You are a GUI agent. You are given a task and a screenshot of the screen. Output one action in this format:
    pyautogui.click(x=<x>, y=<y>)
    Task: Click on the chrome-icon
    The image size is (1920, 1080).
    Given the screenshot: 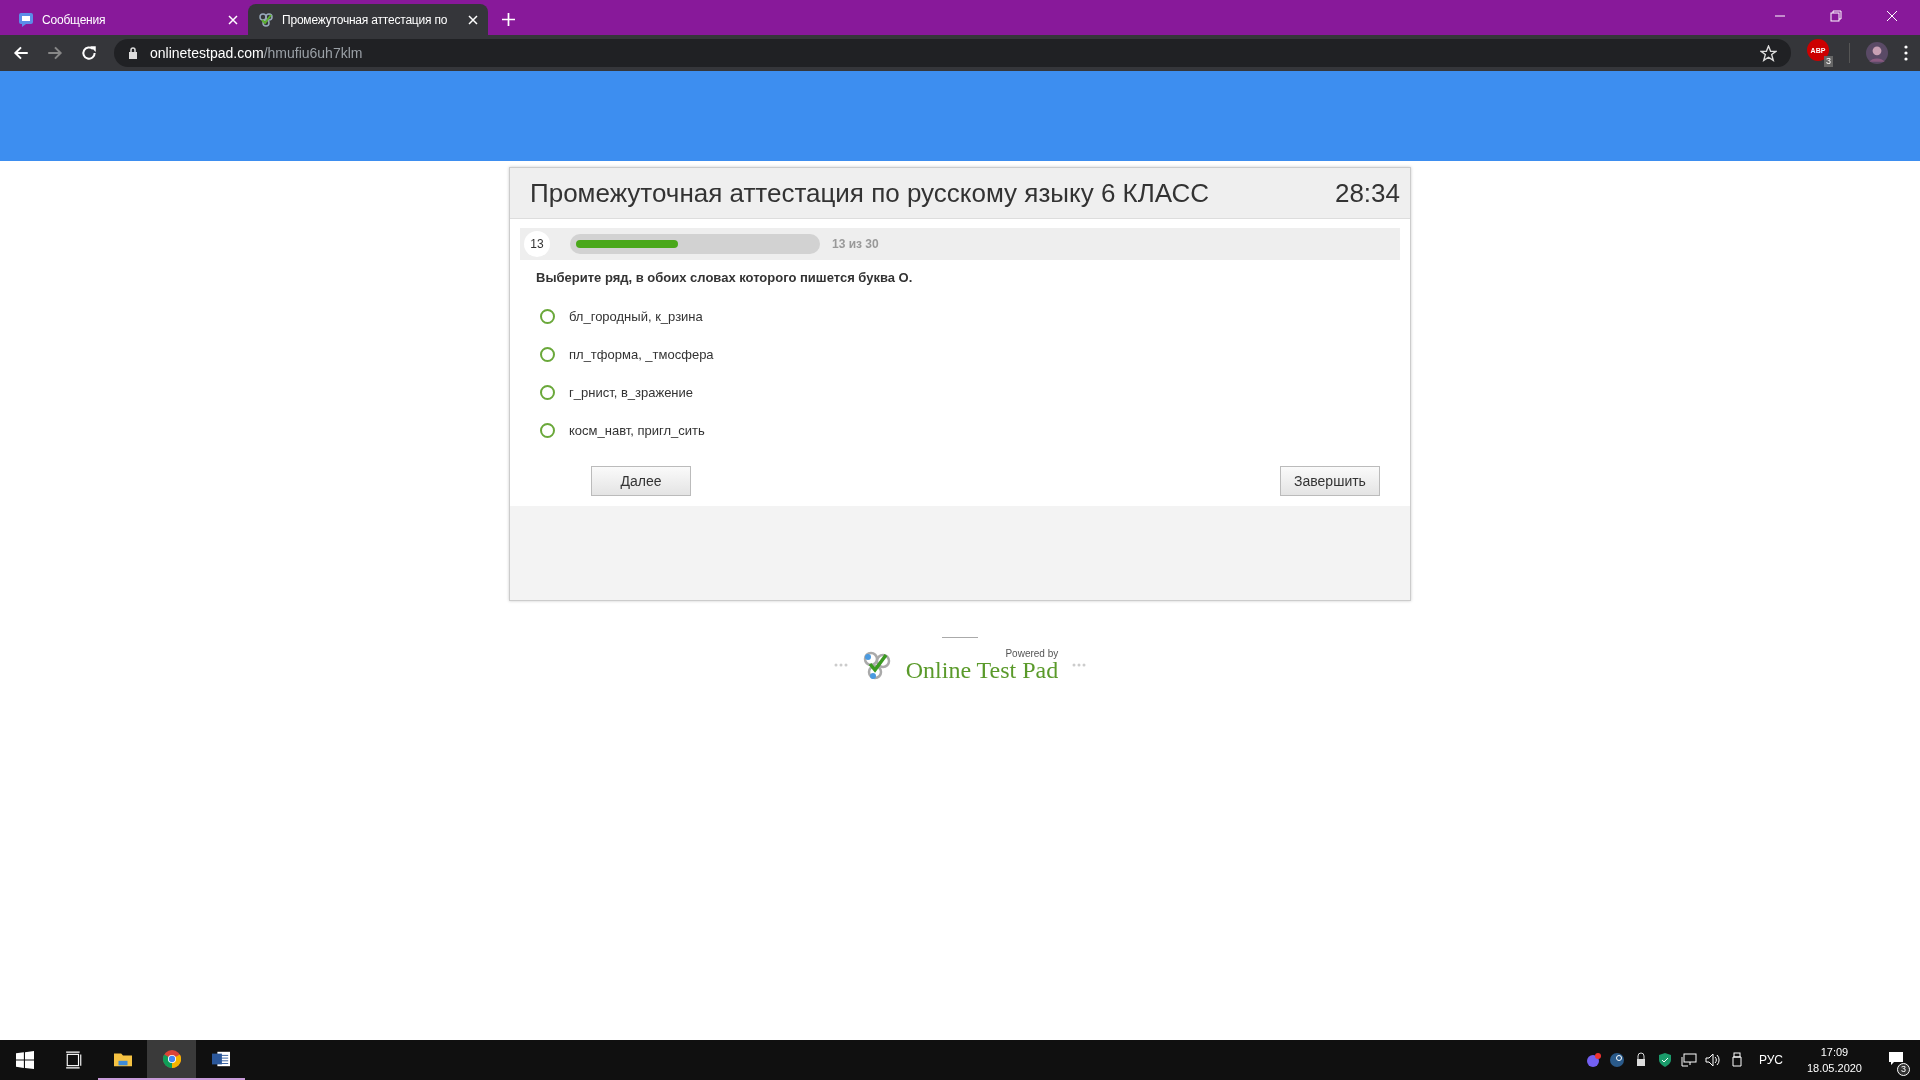 What is the action you would take?
    pyautogui.click(x=171, y=1059)
    